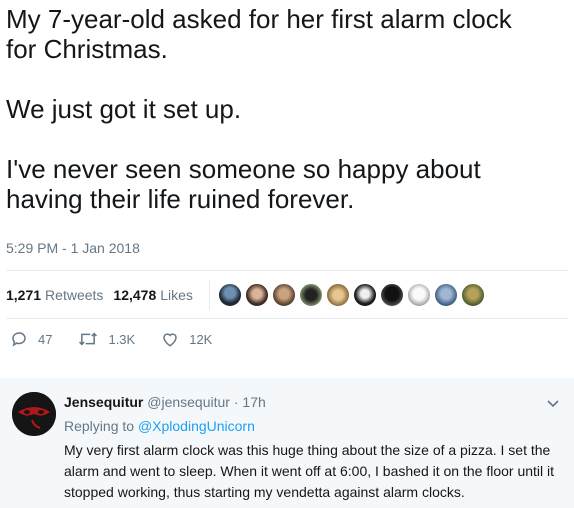 The image size is (574, 508). What do you see at coordinates (88, 339) in the screenshot?
I see `retweet-icon` at bounding box center [88, 339].